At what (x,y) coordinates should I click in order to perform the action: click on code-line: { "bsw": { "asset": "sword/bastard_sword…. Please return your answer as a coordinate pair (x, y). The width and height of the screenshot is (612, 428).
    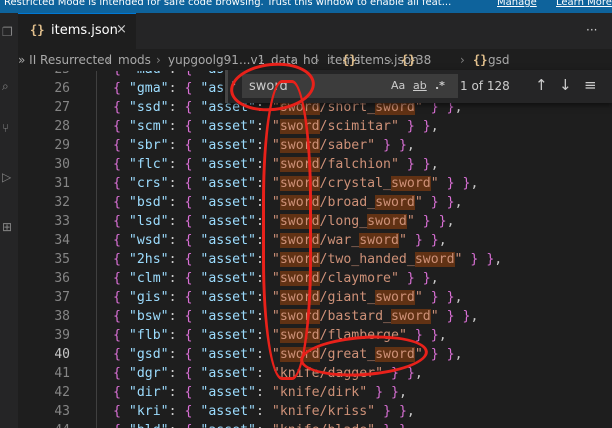
    Looking at the image, I should click on (295, 316).